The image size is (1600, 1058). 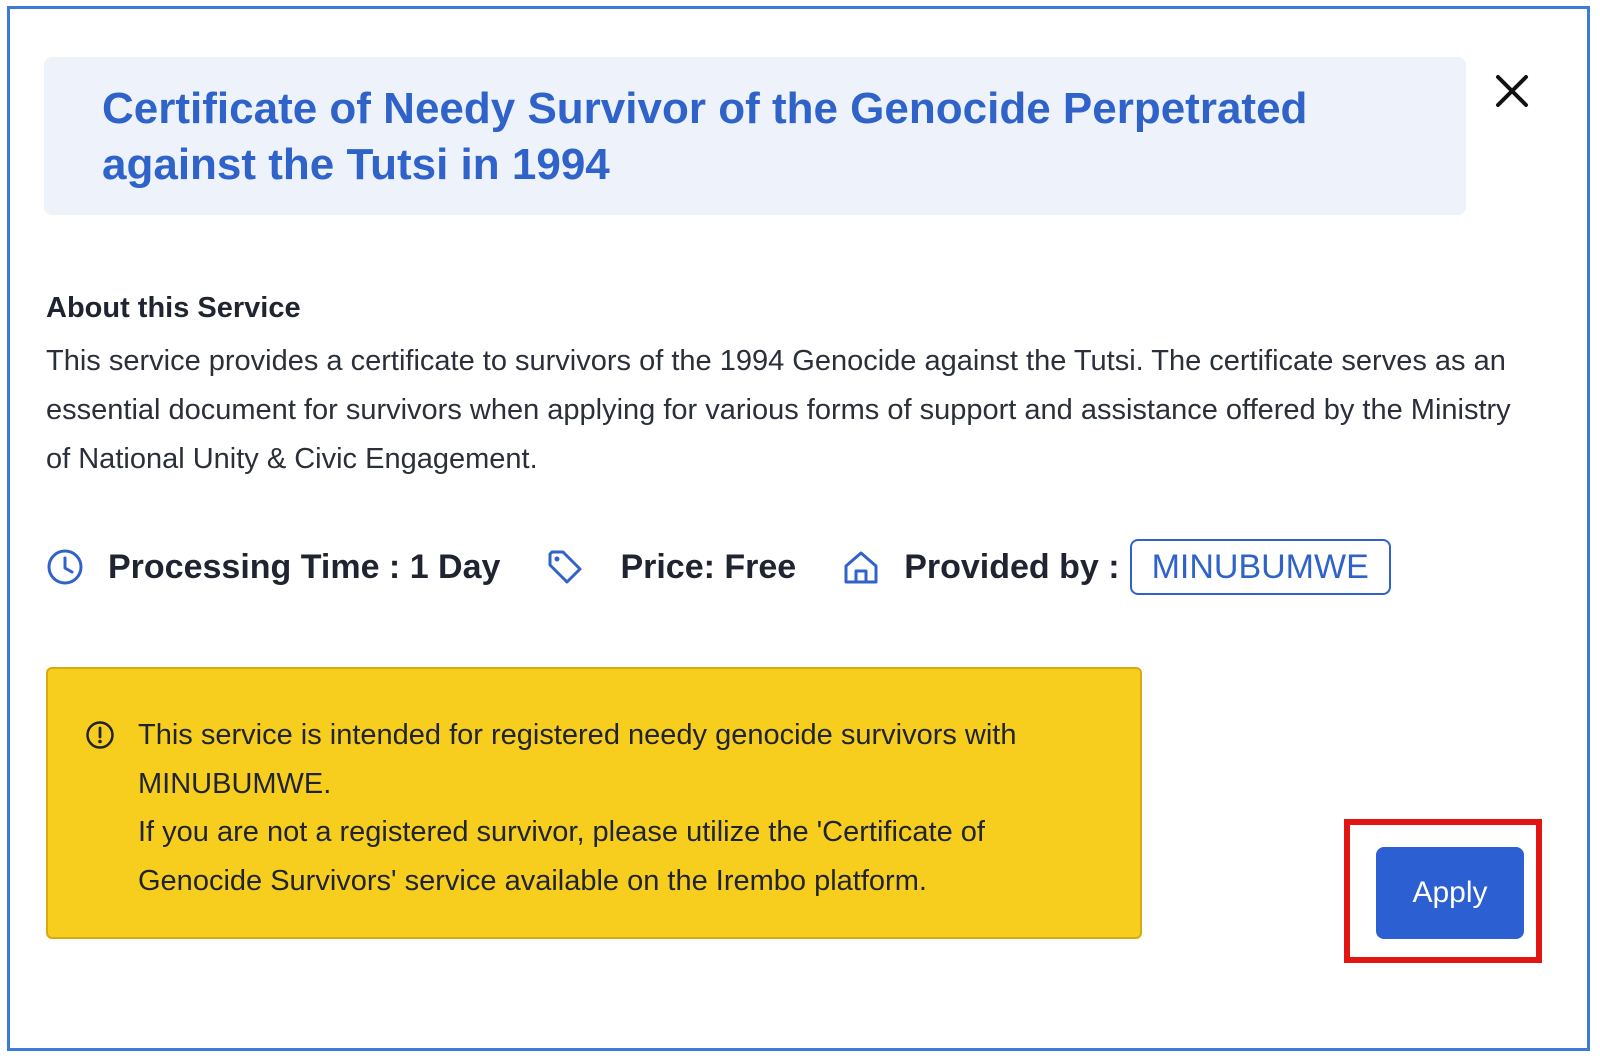 I want to click on clock-icon, so click(x=65, y=567).